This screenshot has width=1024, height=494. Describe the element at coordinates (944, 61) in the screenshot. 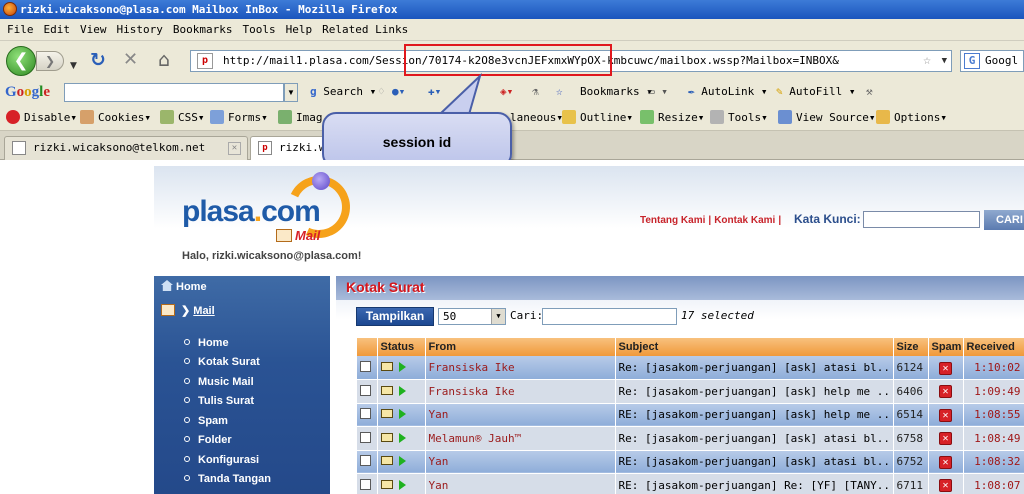

I see `url-dropdown-icon: ▼` at that location.